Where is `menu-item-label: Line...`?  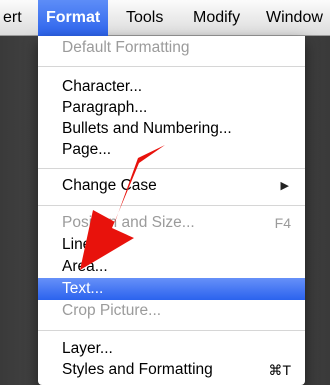
menu-item-label: Line... is located at coordinates (83, 244).